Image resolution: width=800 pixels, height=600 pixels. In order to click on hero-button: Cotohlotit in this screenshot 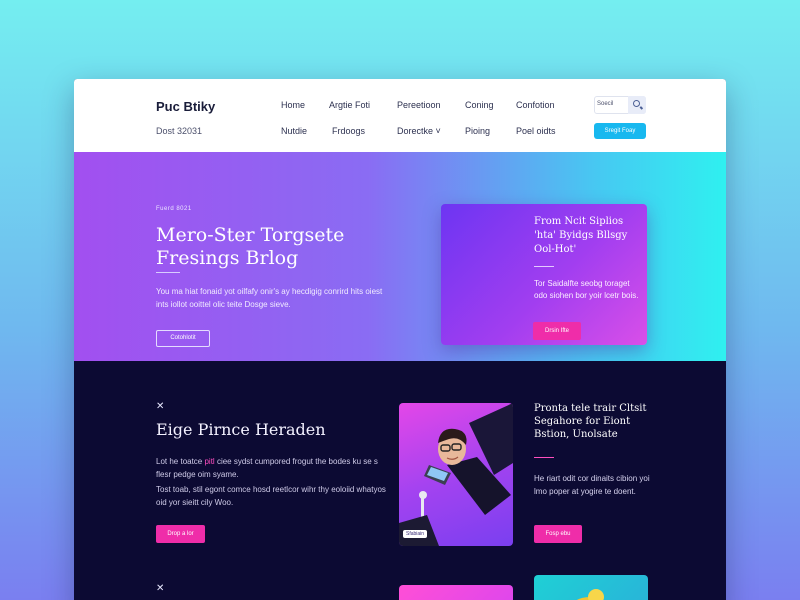, I will do `click(183, 338)`.